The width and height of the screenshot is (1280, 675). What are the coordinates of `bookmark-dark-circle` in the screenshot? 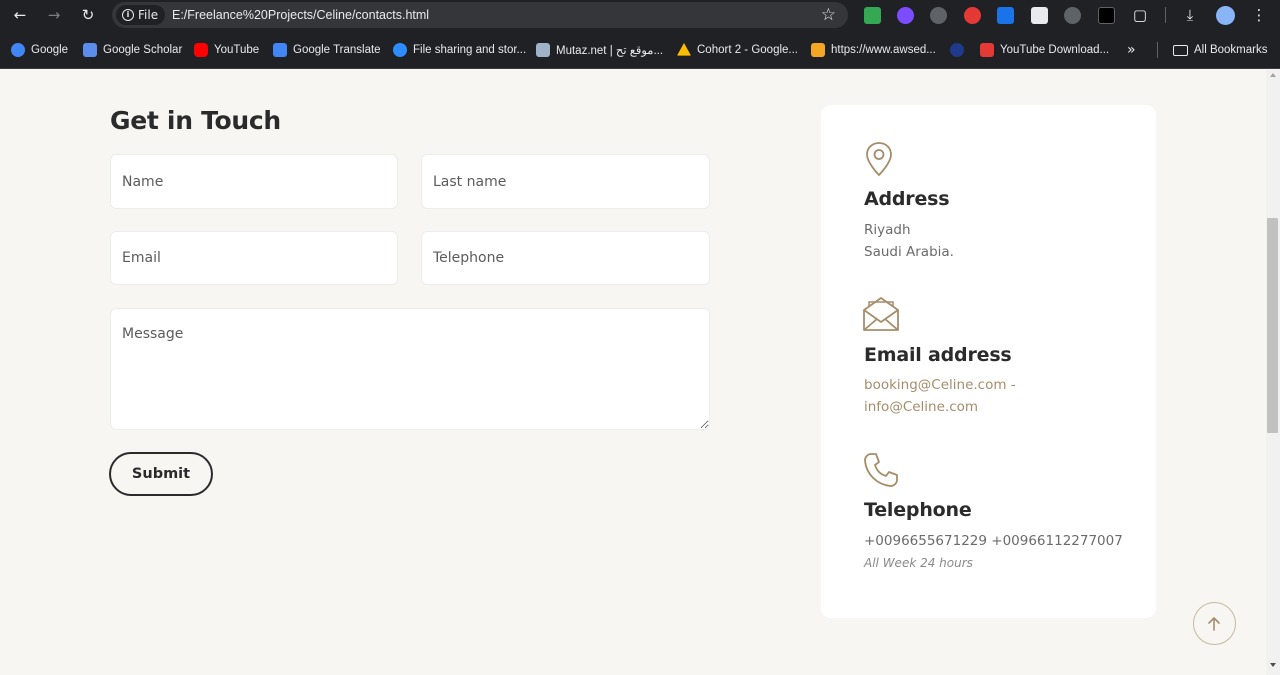 It's located at (957, 50).